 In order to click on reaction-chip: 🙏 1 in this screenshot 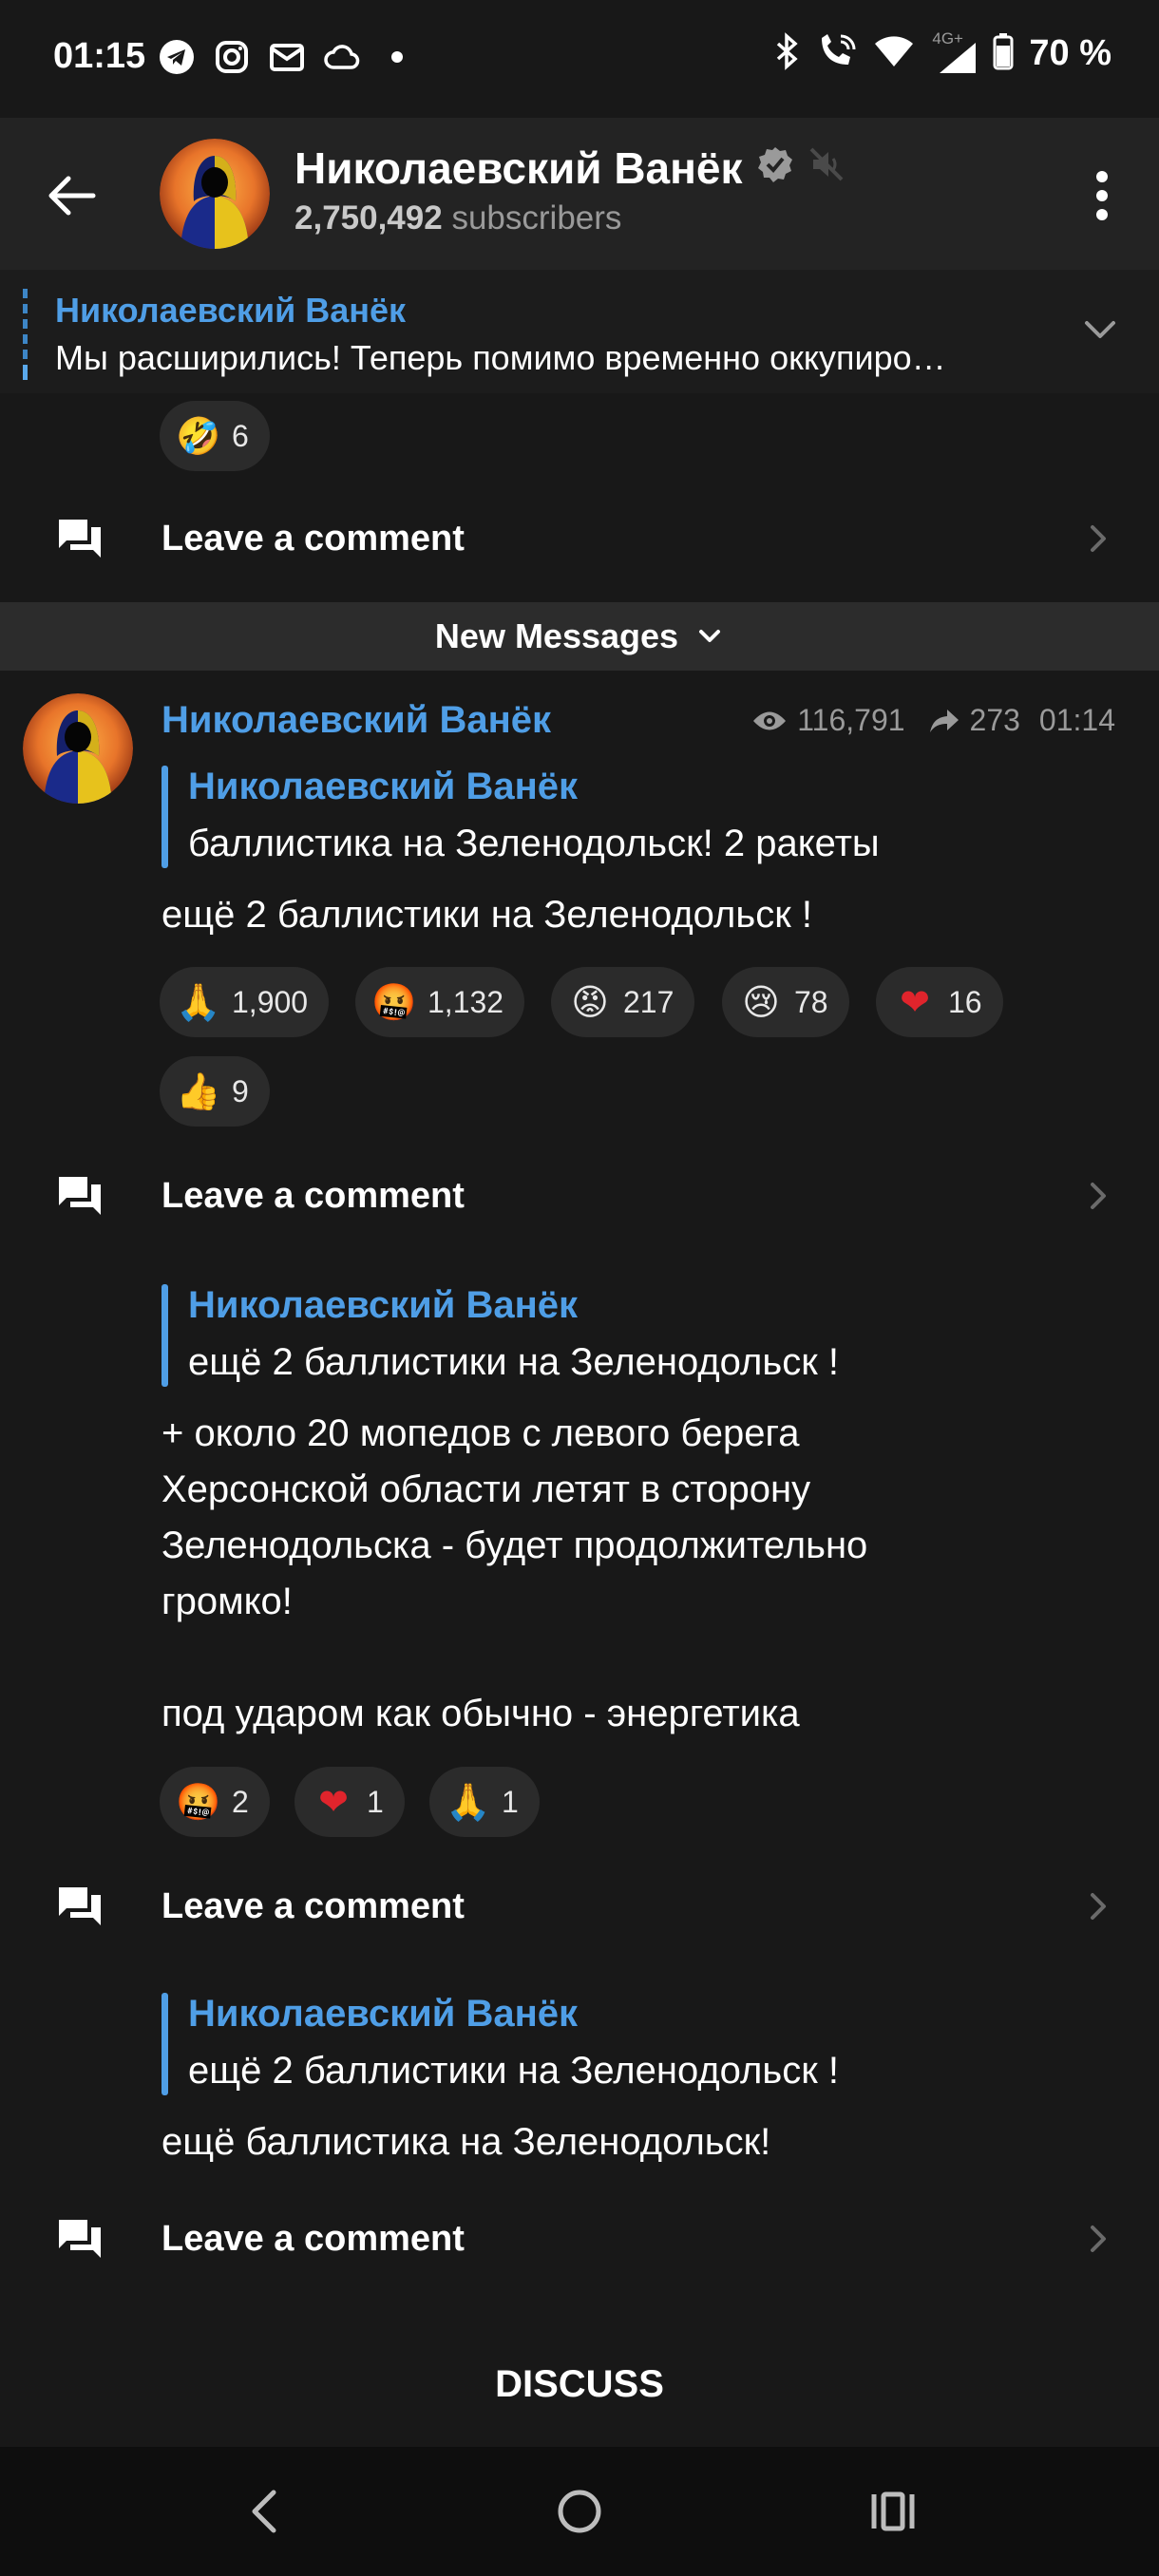, I will do `click(484, 1802)`.